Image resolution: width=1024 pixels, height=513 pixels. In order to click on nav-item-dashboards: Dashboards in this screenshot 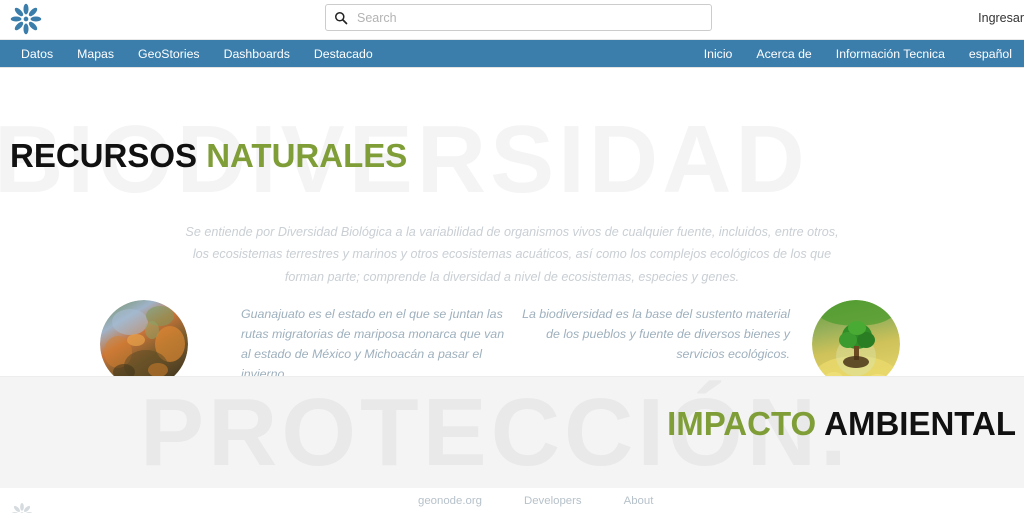, I will do `click(257, 54)`.